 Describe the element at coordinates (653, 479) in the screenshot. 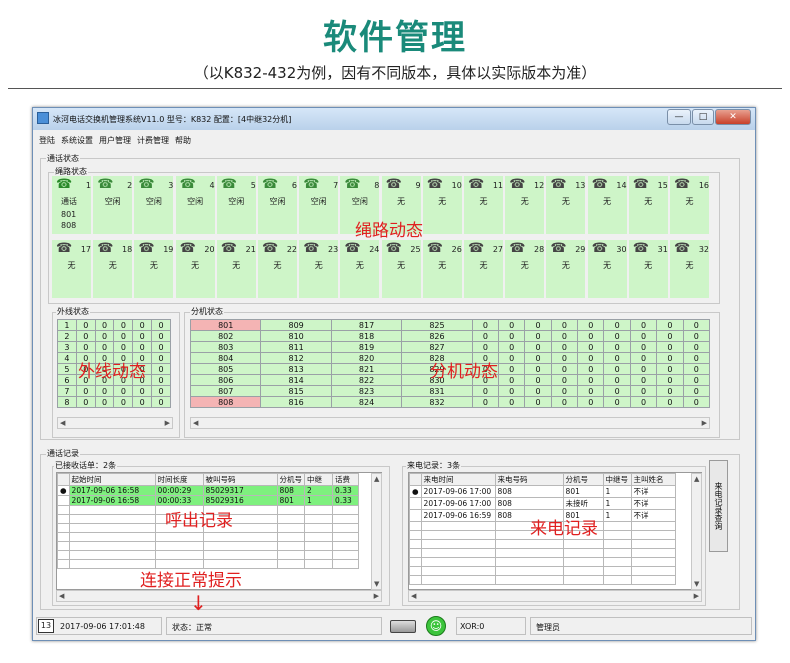

I see `column-header: 主叫姓名` at that location.